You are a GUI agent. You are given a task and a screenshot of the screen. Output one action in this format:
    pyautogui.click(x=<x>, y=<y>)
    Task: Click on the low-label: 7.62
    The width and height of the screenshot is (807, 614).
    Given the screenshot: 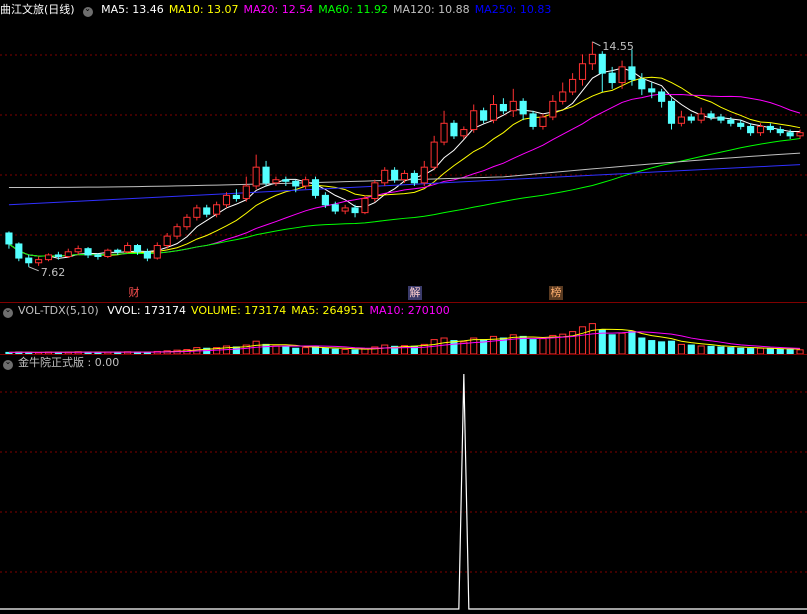 What is the action you would take?
    pyautogui.click(x=53, y=272)
    